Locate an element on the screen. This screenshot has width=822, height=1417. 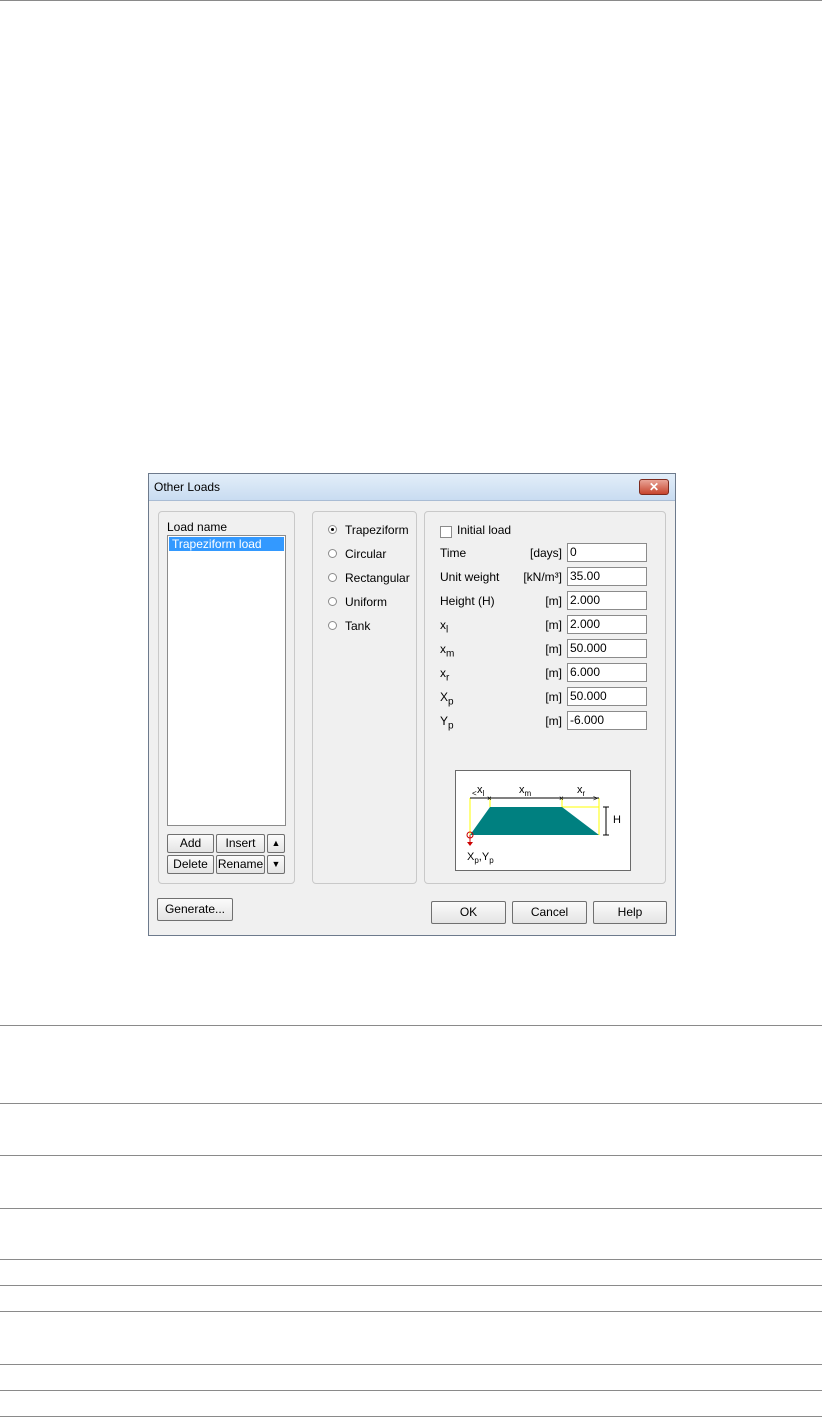
param-subscript: r is located at coordinates (448, 678).